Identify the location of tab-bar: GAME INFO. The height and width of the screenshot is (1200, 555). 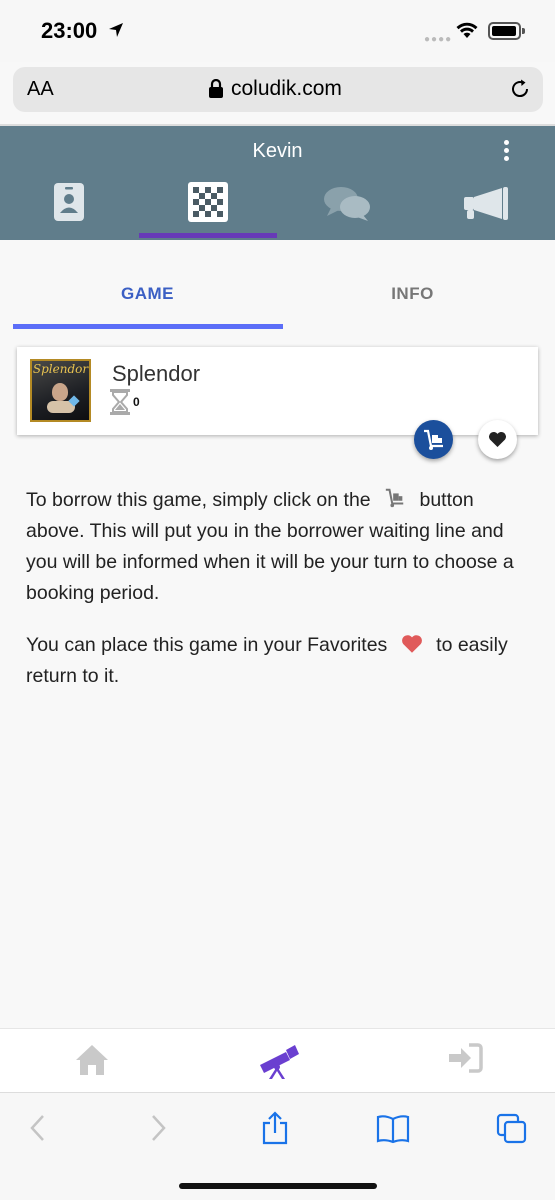
(277, 285).